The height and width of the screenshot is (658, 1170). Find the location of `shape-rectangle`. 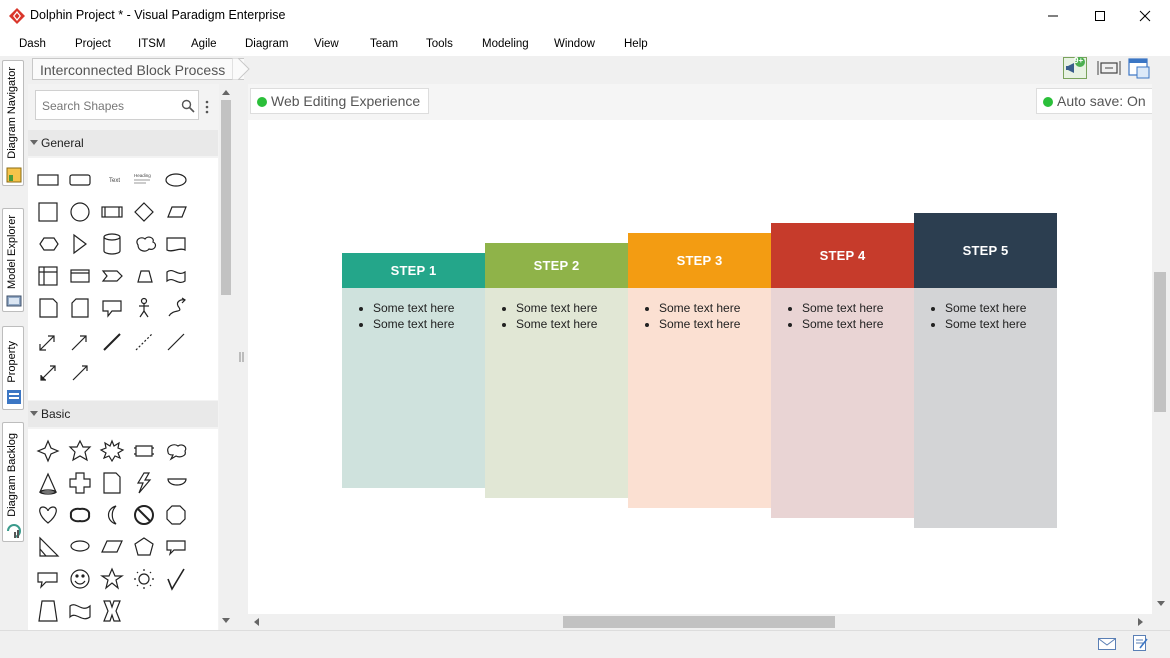

shape-rectangle is located at coordinates (48, 180).